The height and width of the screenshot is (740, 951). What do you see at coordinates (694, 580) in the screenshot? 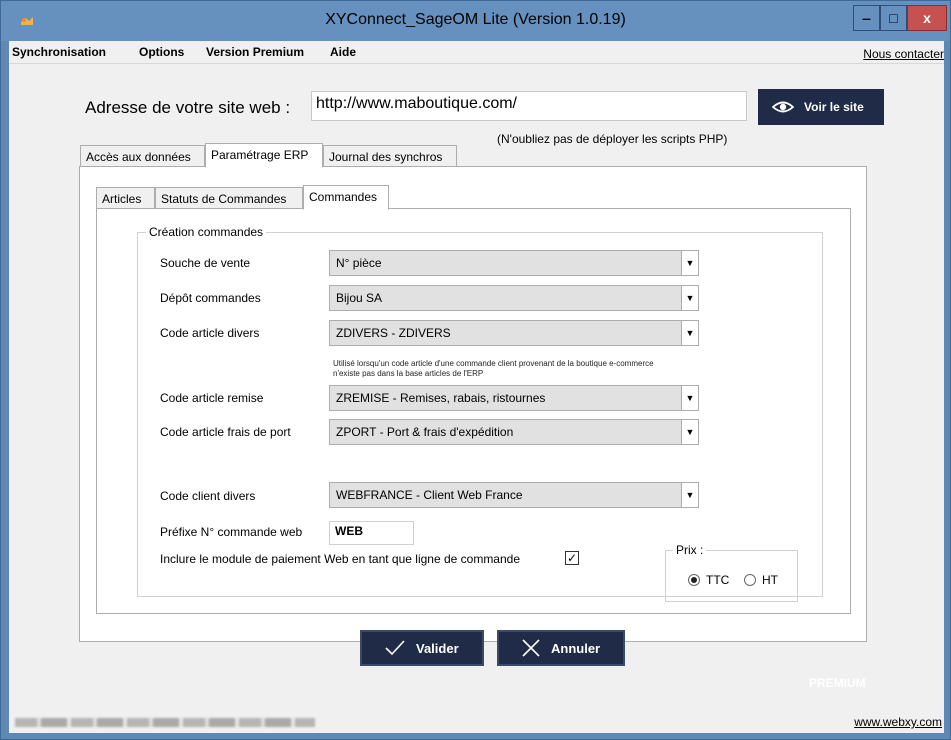
I see `radio-ttc` at bounding box center [694, 580].